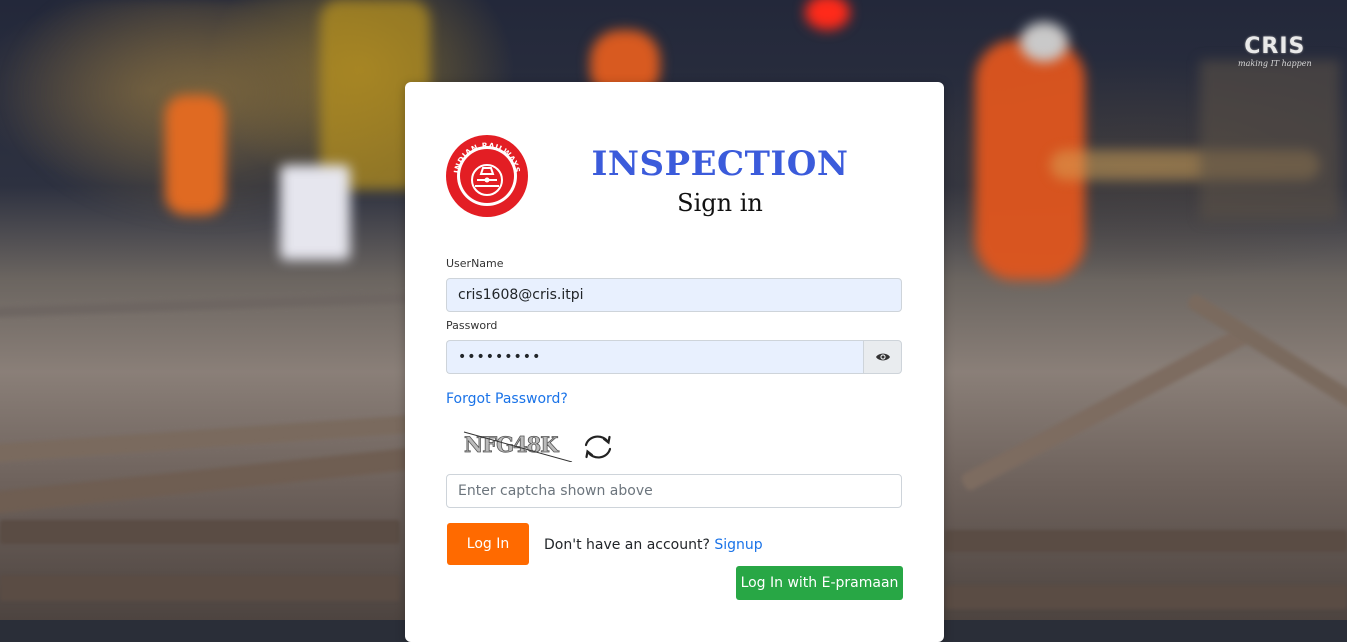 The image size is (1347, 642). What do you see at coordinates (507, 399) in the screenshot?
I see `forgot-password-link: Forgot Password?` at bounding box center [507, 399].